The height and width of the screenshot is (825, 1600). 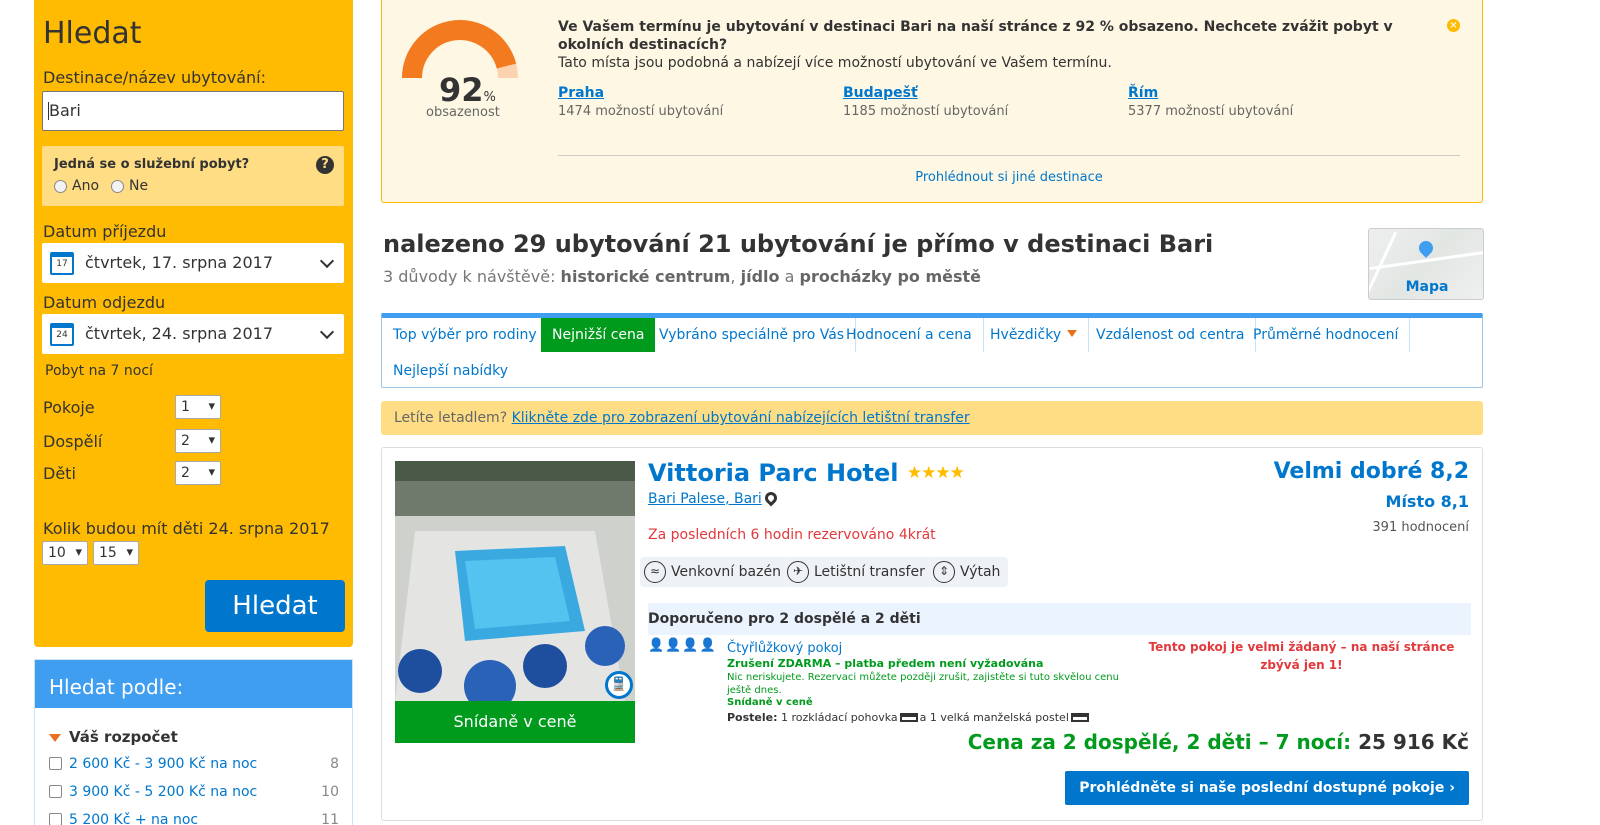 What do you see at coordinates (645, 276) in the screenshot?
I see `reason-item: historické centrum` at bounding box center [645, 276].